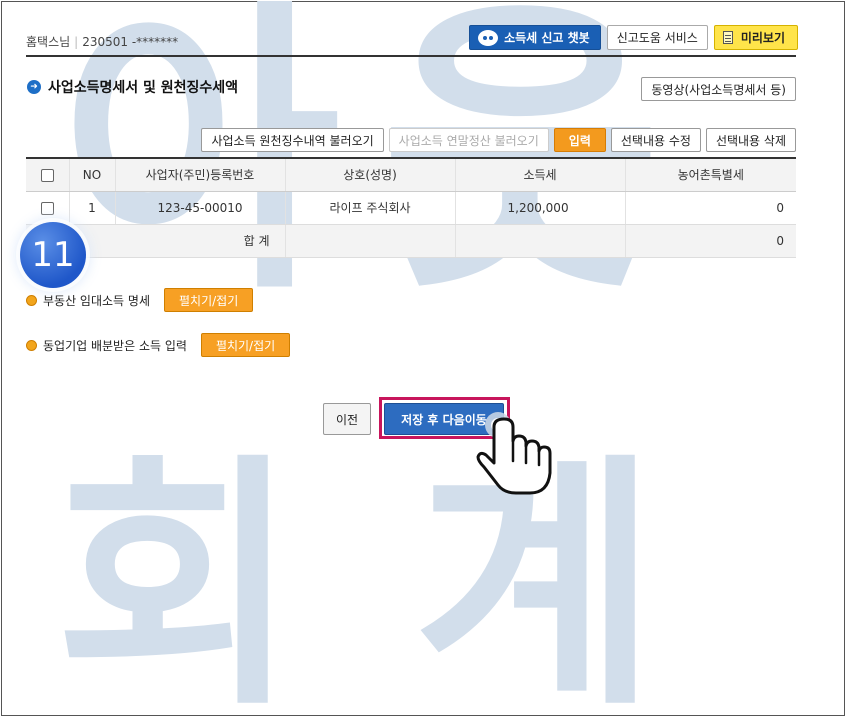  What do you see at coordinates (710, 208) in the screenshot?
I see `cell-rural-tax: 0` at bounding box center [710, 208].